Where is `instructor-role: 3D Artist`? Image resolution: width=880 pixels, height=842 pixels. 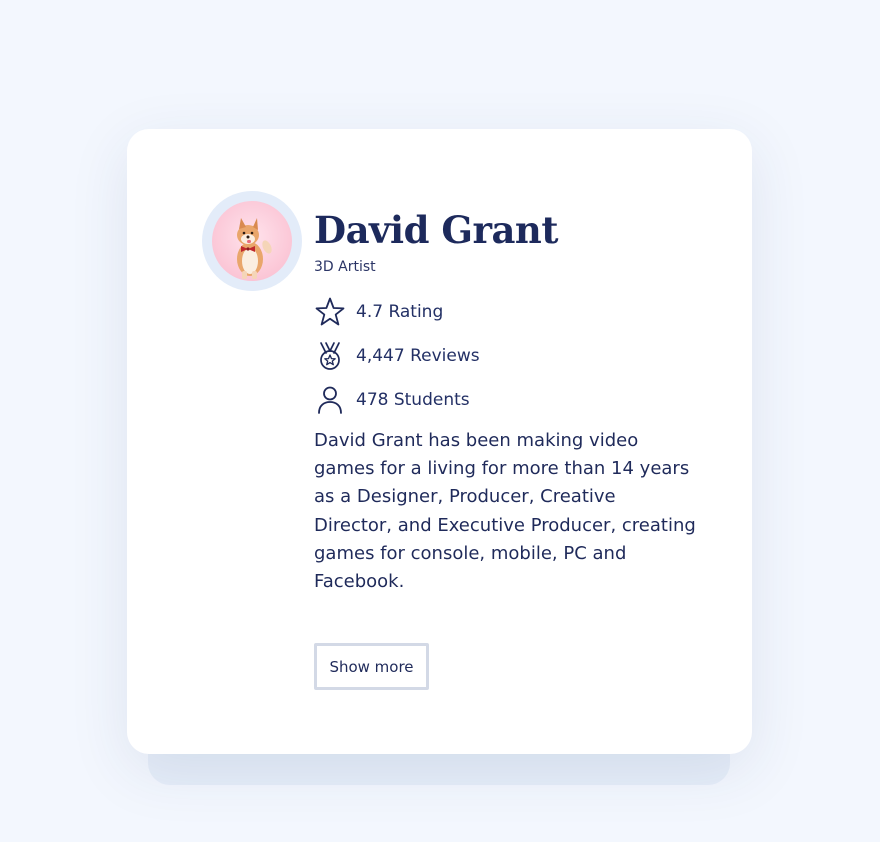 instructor-role: 3D Artist is located at coordinates (345, 267).